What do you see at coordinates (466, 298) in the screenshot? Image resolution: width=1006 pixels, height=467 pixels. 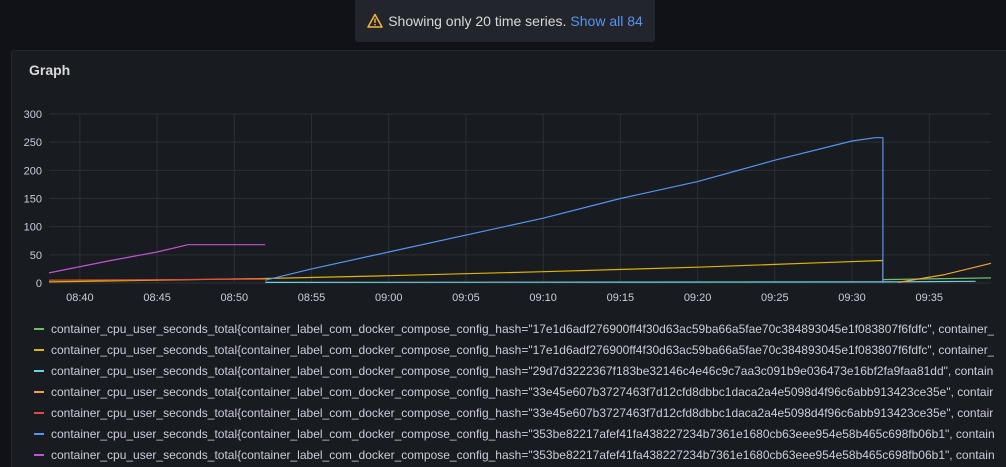 I see `x-tick-label: 09:05` at bounding box center [466, 298].